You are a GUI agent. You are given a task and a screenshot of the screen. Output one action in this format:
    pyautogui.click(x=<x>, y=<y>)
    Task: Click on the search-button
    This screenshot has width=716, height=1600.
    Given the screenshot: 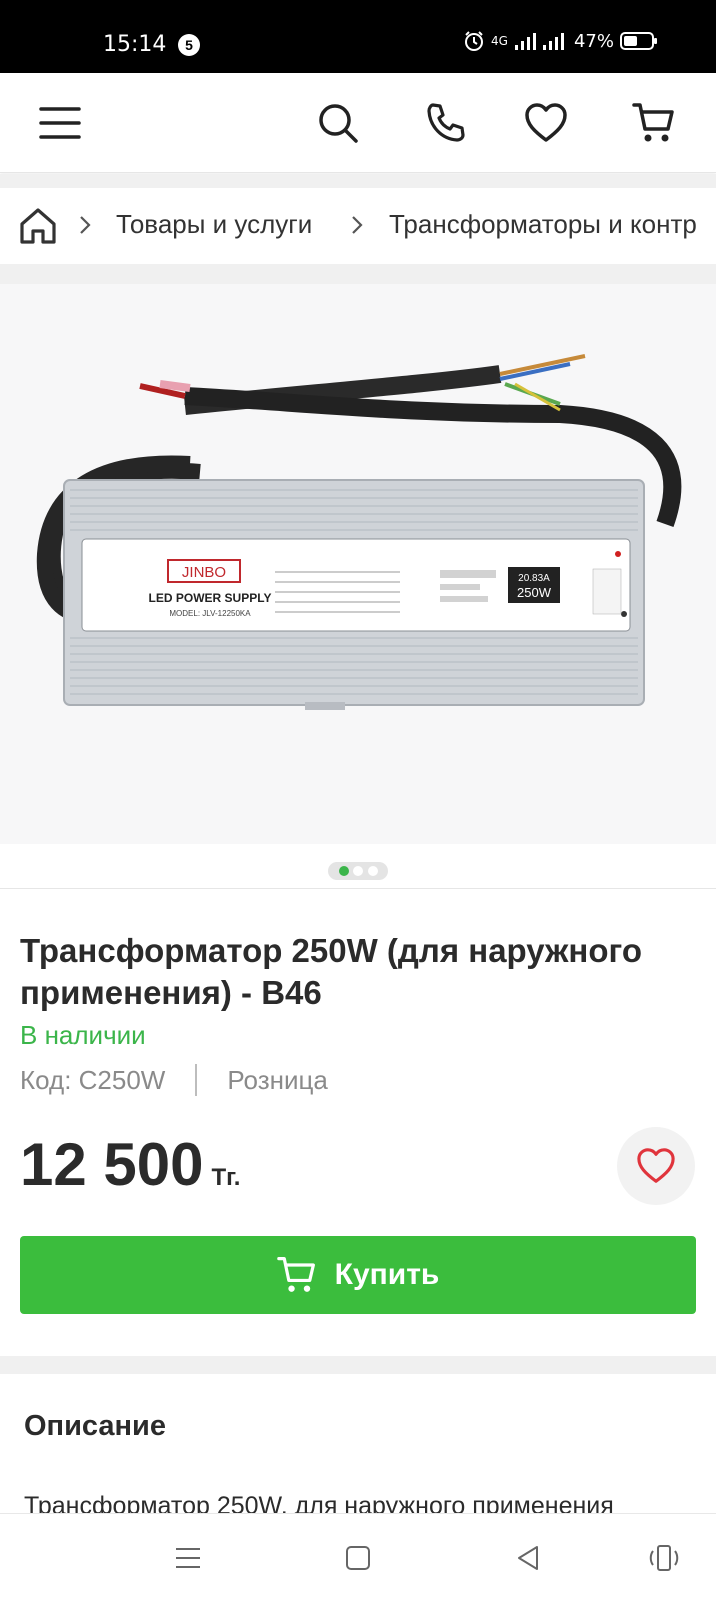 What is the action you would take?
    pyautogui.click(x=338, y=123)
    